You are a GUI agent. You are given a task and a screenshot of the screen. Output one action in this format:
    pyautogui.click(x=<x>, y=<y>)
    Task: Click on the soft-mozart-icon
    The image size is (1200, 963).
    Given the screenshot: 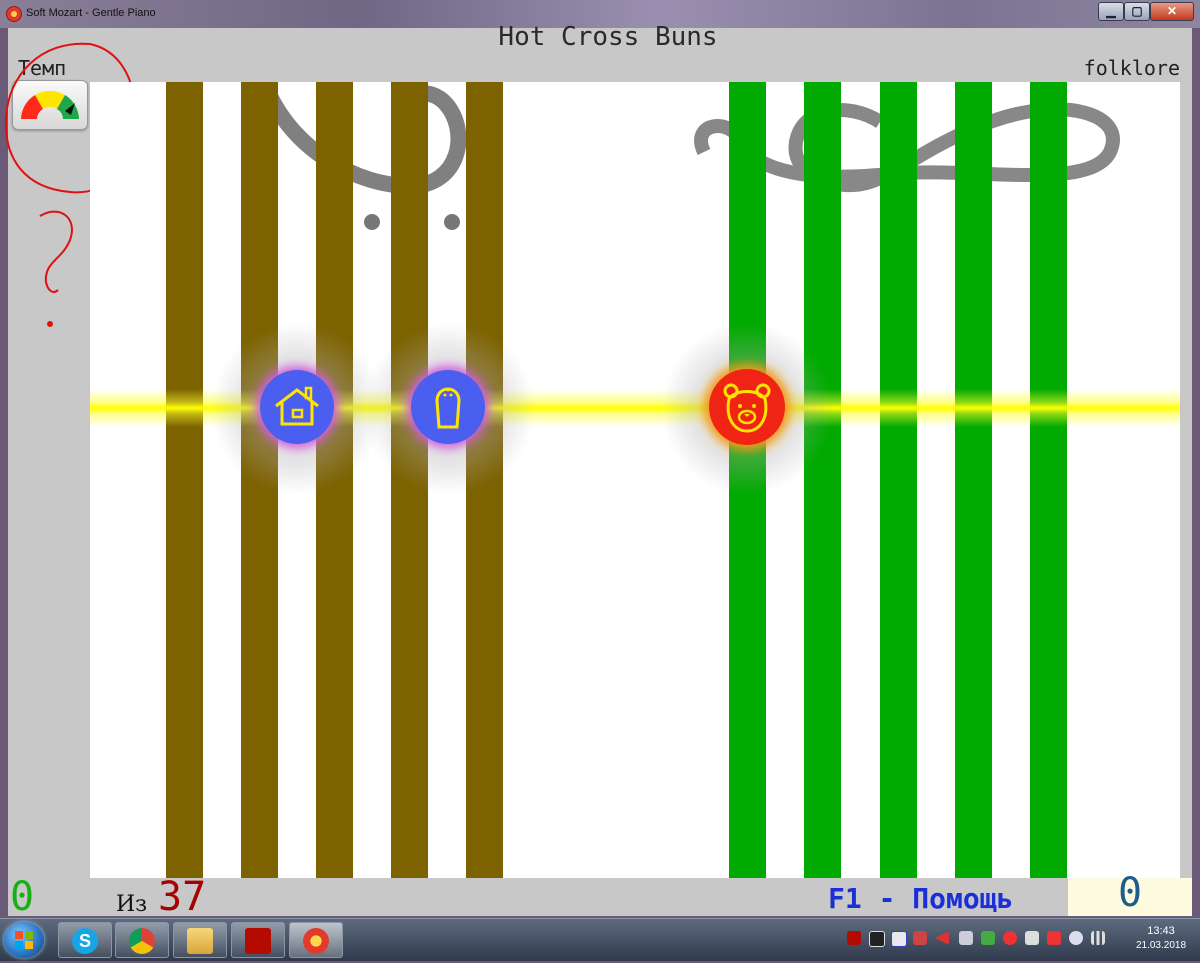 What is the action you would take?
    pyautogui.click(x=316, y=941)
    